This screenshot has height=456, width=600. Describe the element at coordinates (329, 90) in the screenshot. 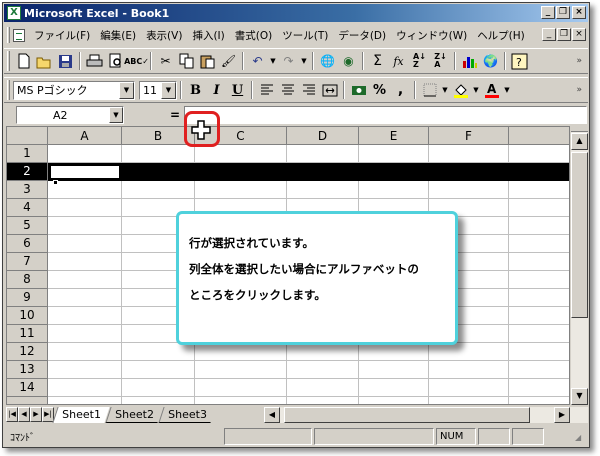

I see `merge-center-icon` at that location.